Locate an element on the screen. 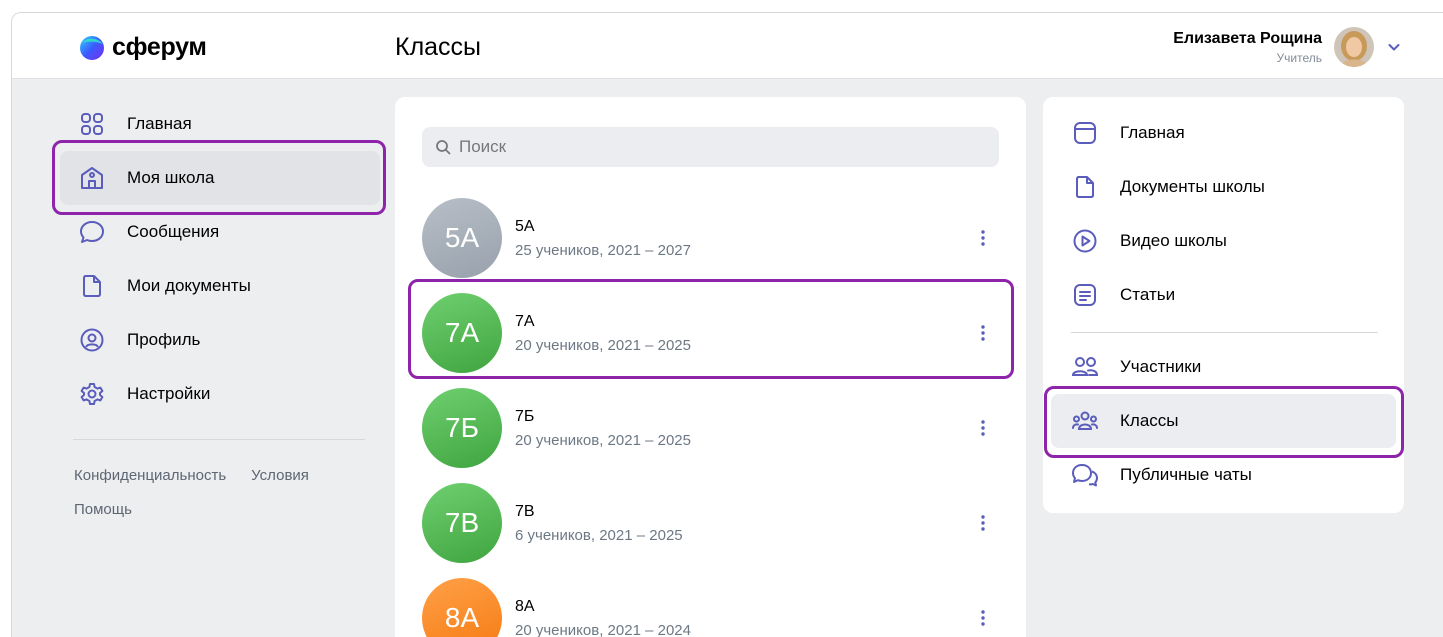  sidebar-item-label: Настройки is located at coordinates (169, 393).